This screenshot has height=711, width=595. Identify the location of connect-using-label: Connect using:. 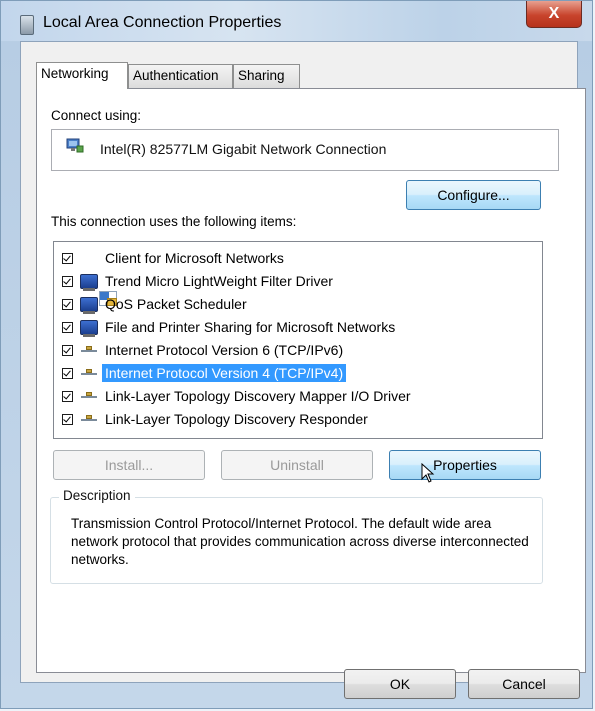
(96, 115).